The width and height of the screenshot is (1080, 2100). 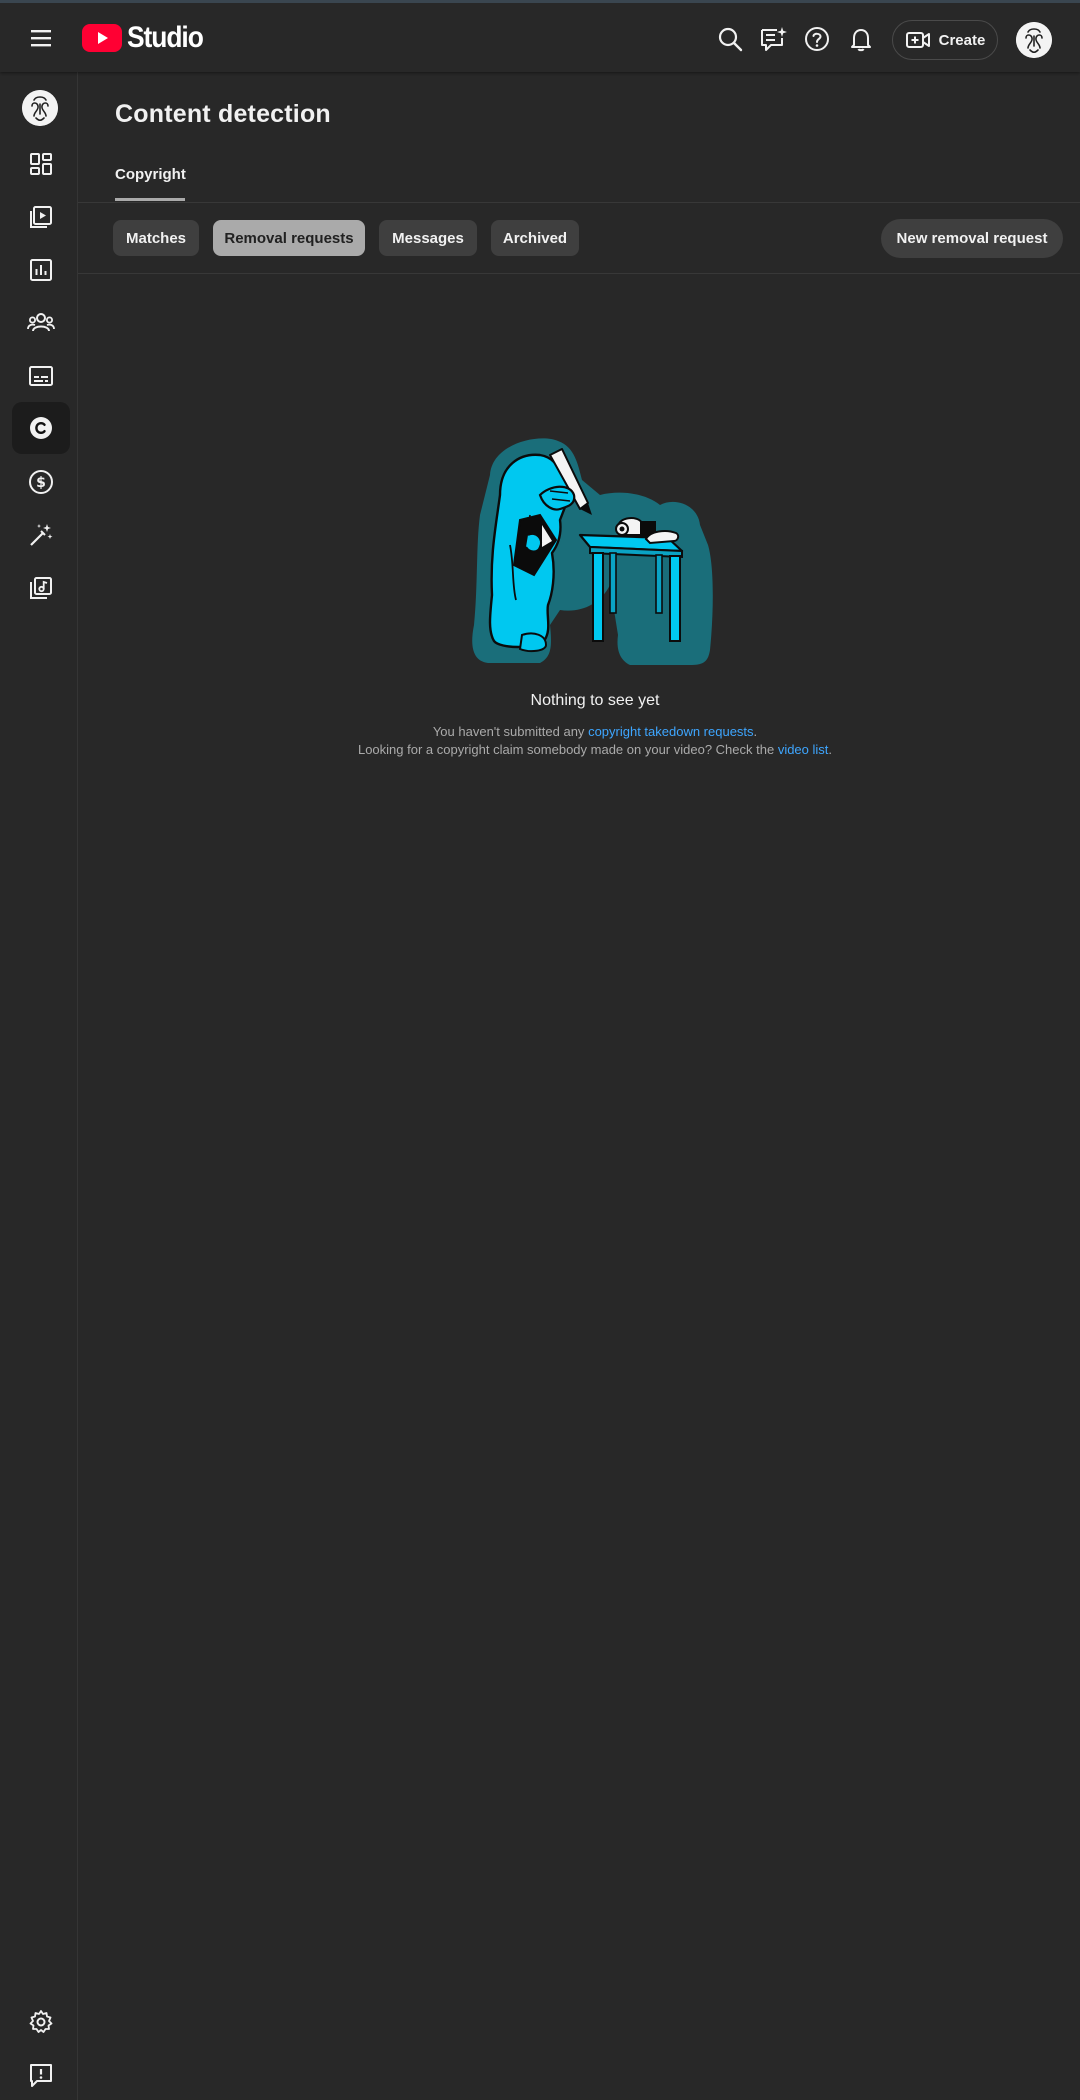 I want to click on settings-icon, so click(x=41, y=2022).